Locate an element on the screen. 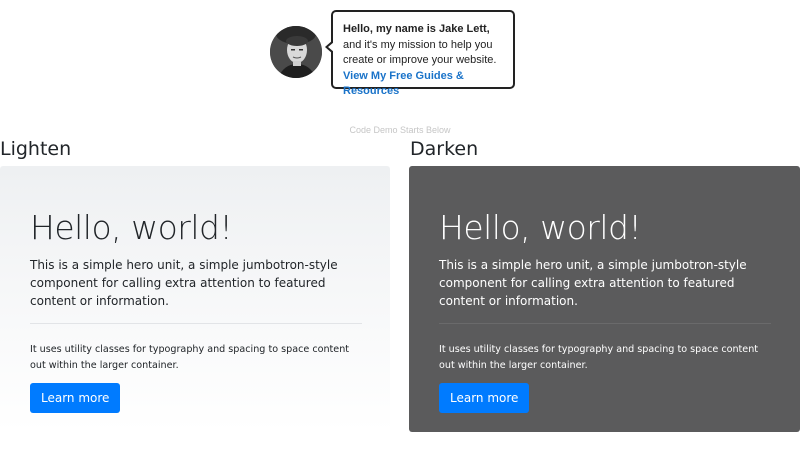 The width and height of the screenshot is (800, 450). code-demo-caption: Code Demo Starts Below is located at coordinates (400, 130).